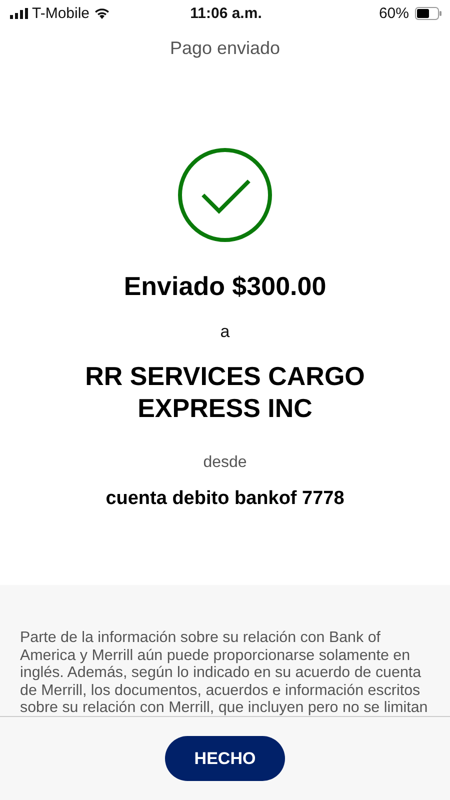 The image size is (450, 800). I want to click on to-label: a, so click(225, 332).